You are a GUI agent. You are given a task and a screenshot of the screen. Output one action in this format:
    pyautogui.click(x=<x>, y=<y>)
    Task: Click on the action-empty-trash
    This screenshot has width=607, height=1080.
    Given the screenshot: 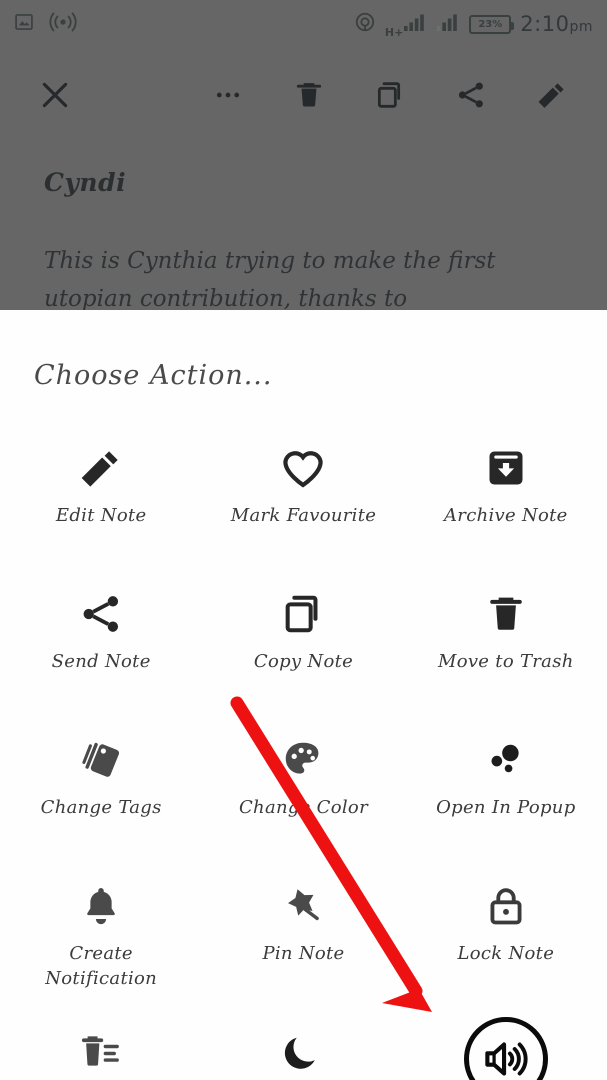 What is the action you would take?
    pyautogui.click(x=101, y=1044)
    